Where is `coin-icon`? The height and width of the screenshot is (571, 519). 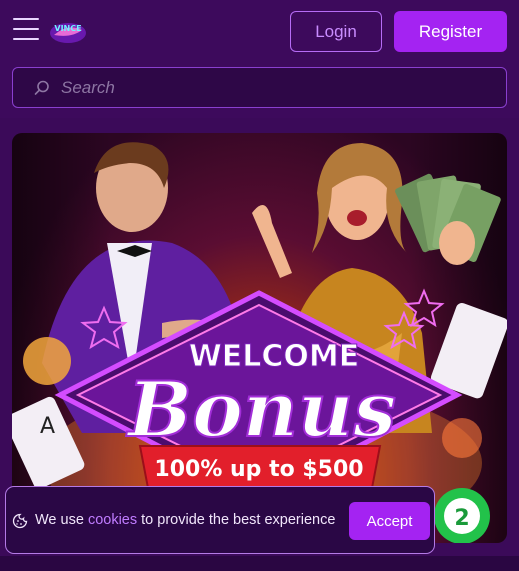
coin-icon is located at coordinates (47, 361).